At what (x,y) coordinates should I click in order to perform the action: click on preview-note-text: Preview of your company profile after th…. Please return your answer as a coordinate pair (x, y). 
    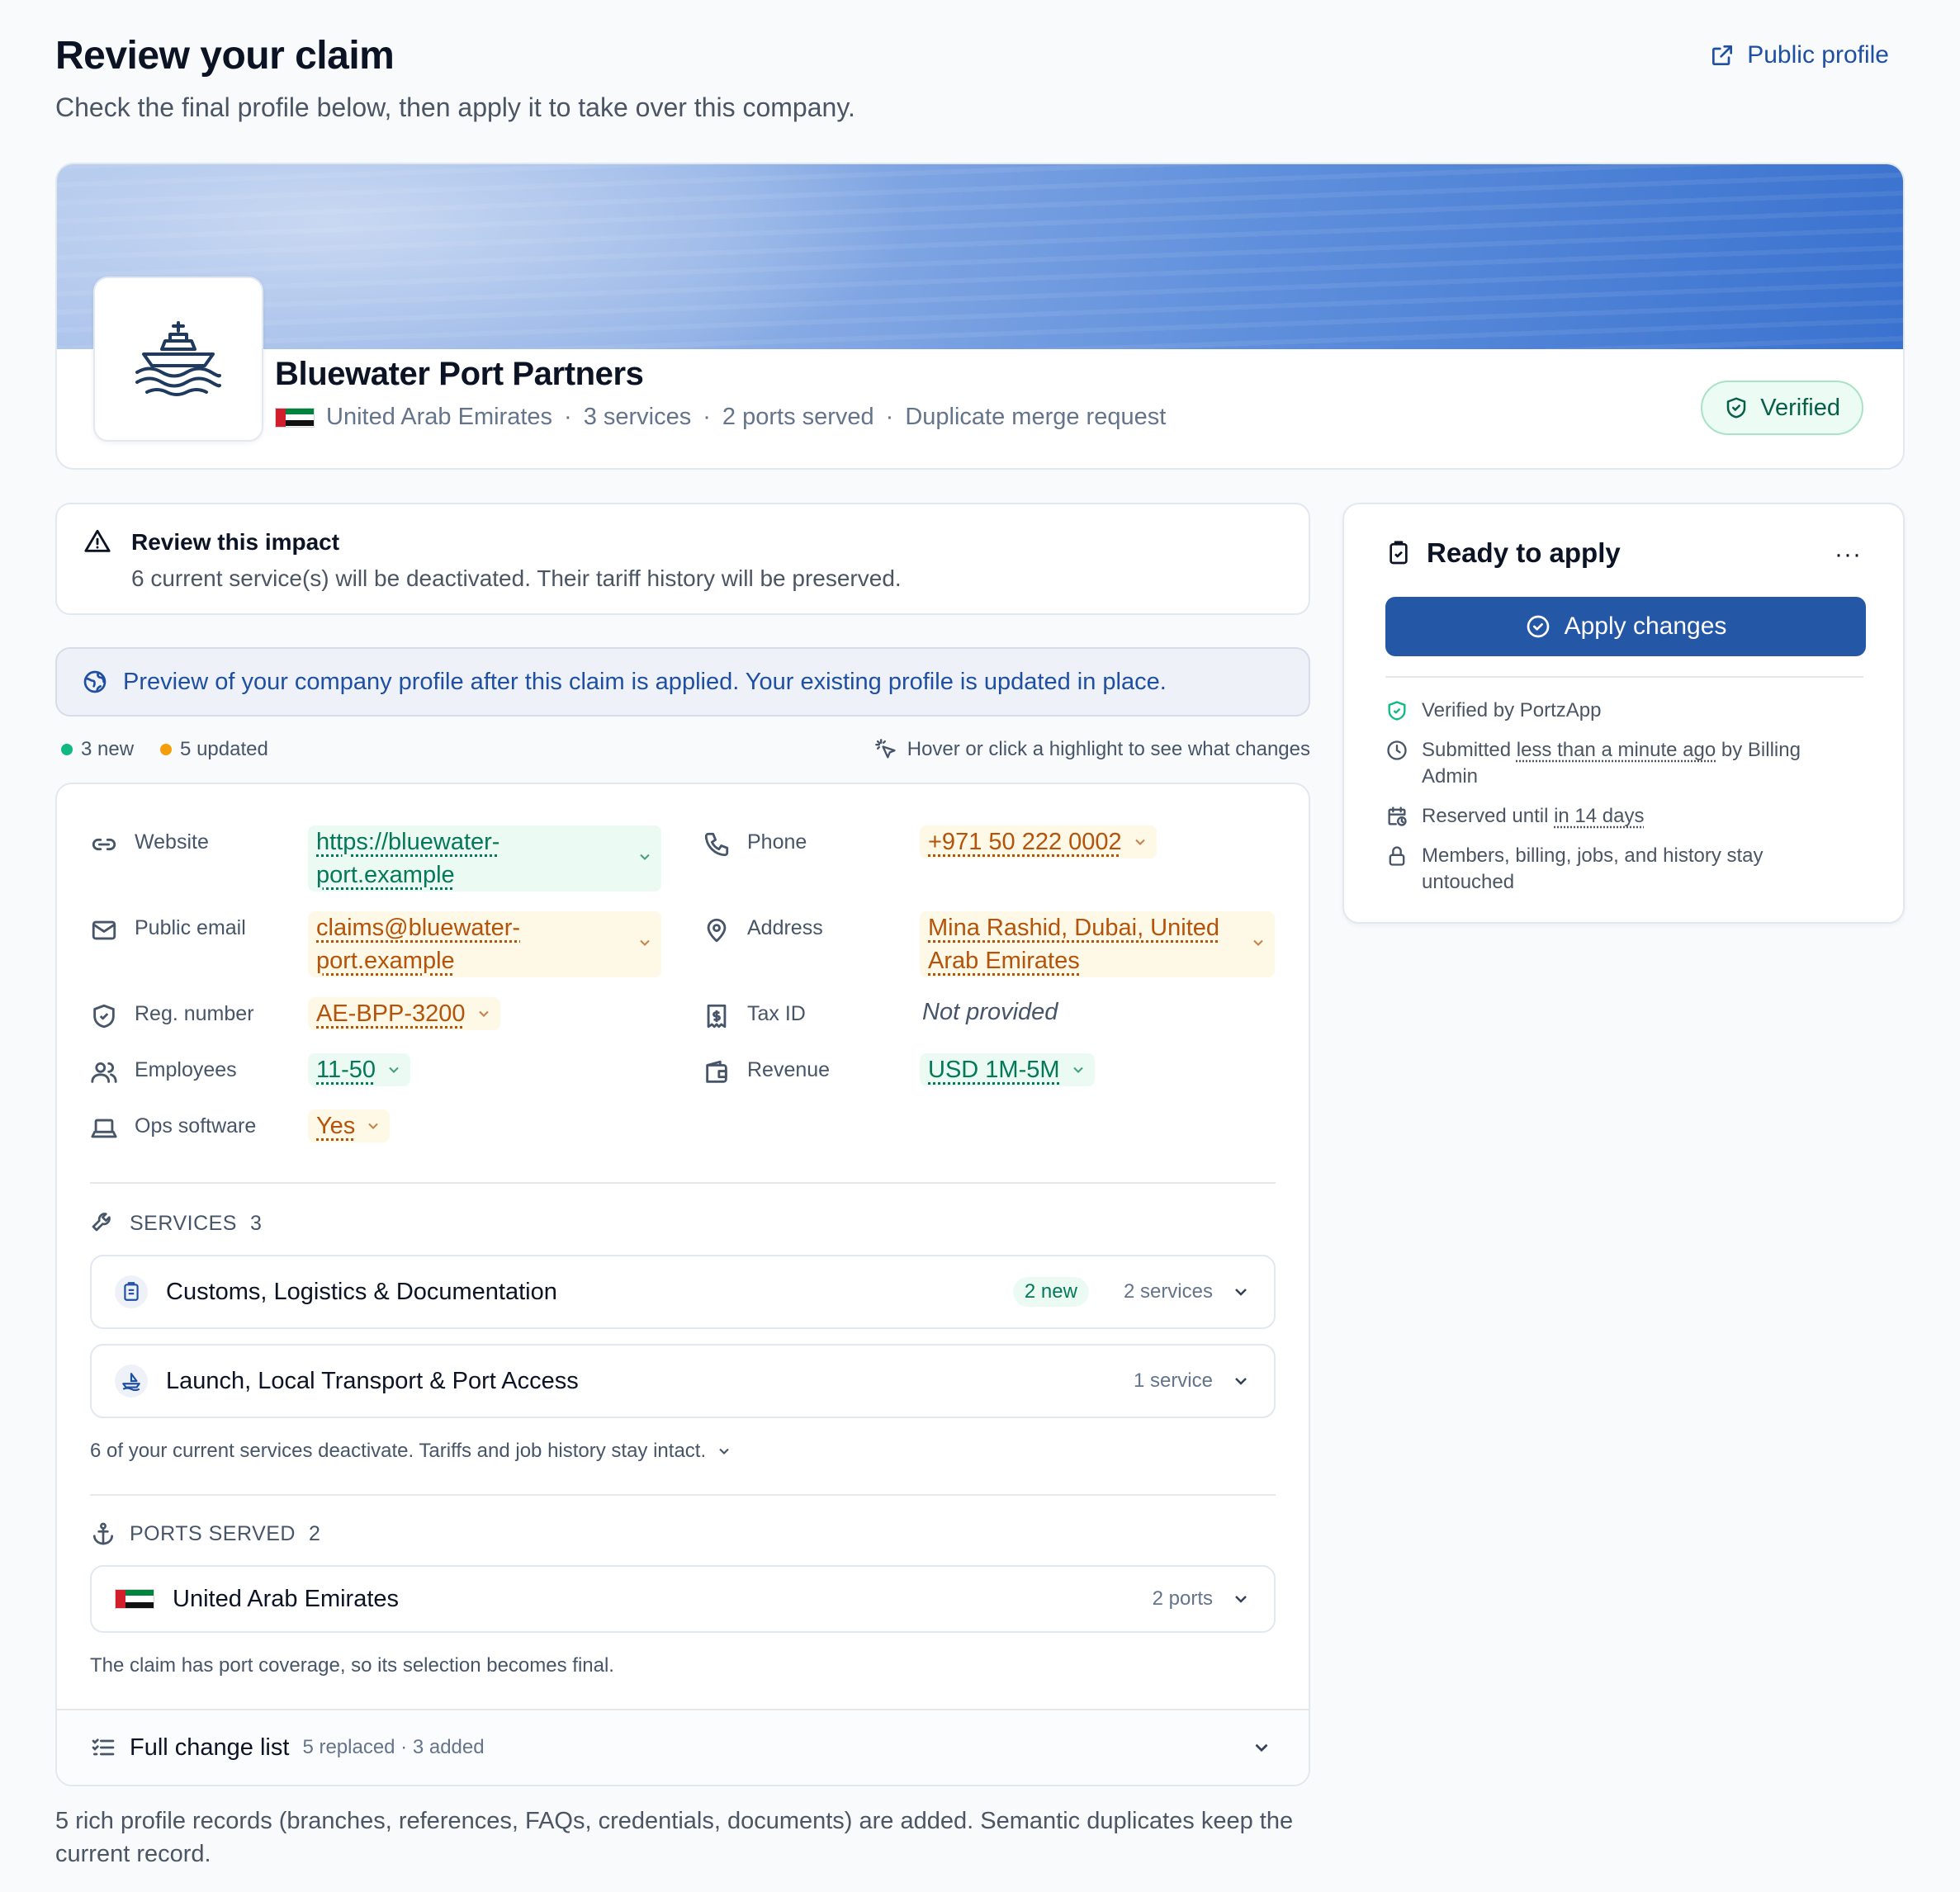
    Looking at the image, I should click on (645, 681).